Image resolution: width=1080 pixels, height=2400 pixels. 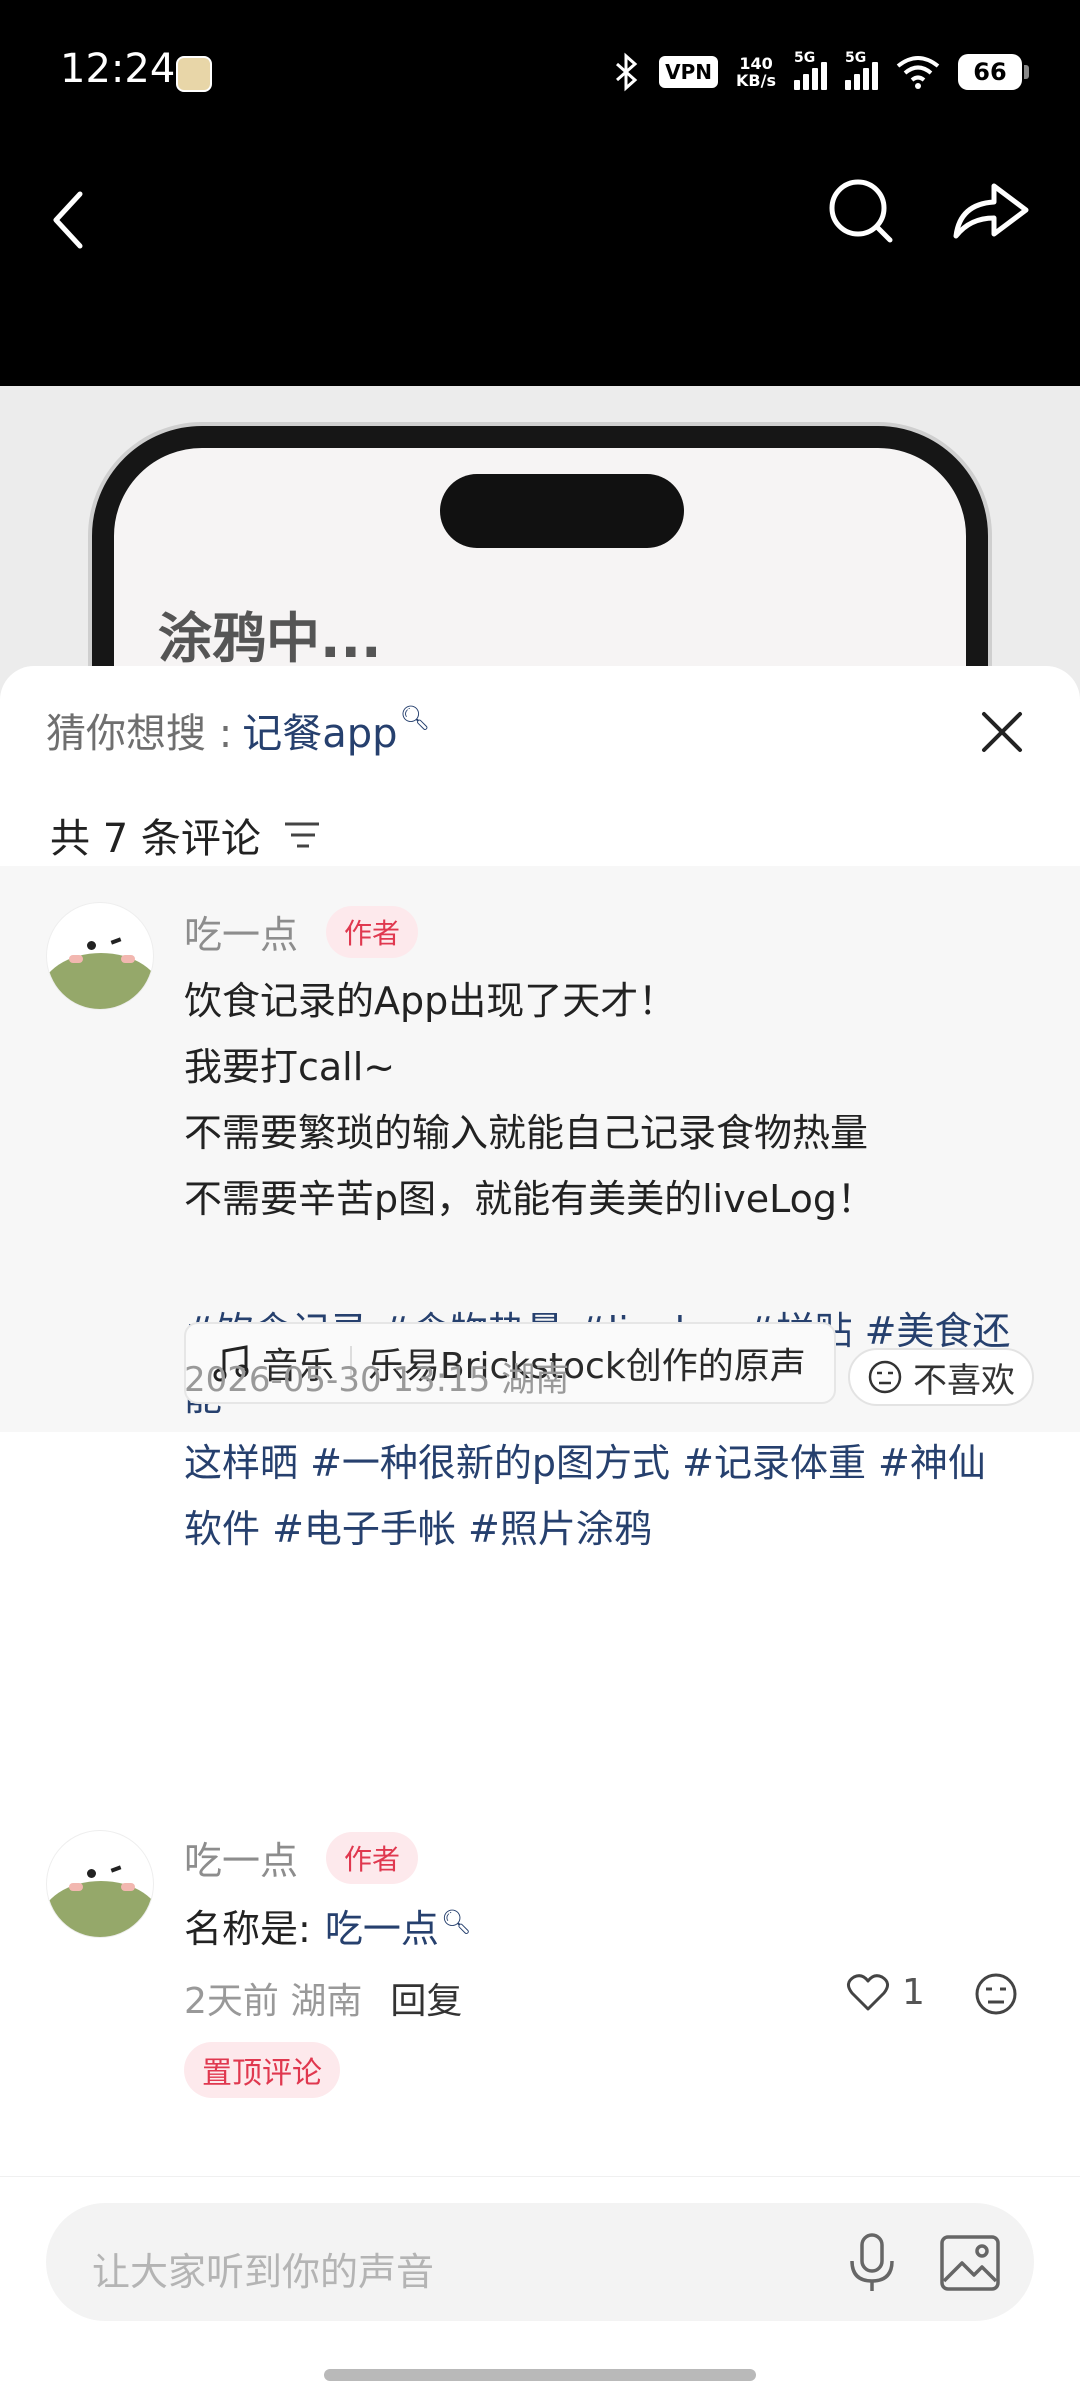 What do you see at coordinates (756, 80) in the screenshot?
I see `net-speed-unit: KB/s` at bounding box center [756, 80].